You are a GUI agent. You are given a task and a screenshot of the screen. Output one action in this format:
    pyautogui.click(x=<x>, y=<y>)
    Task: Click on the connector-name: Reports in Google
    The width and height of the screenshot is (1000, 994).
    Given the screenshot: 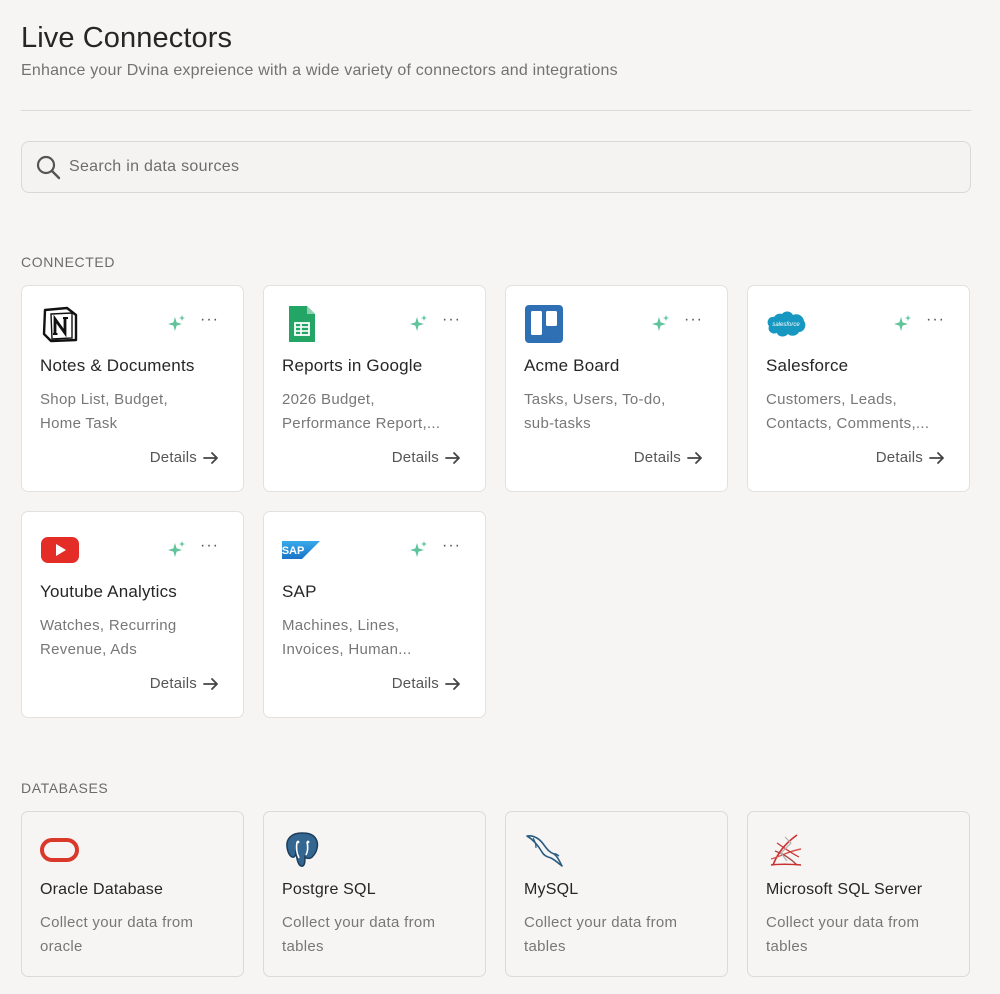 What is the action you would take?
    pyautogui.click(x=352, y=365)
    